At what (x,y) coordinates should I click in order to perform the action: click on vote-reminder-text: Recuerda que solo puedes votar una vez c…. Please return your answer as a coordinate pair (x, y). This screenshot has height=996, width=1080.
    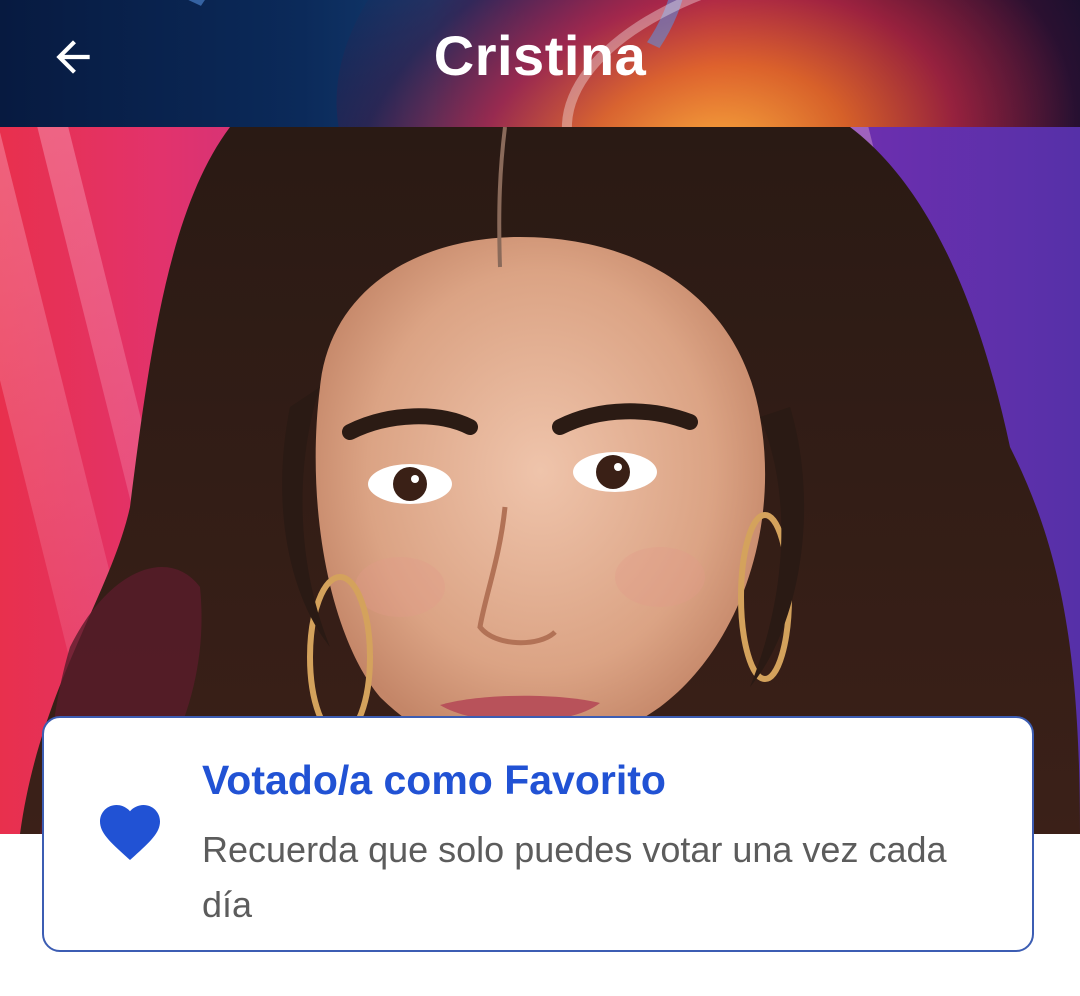
    Looking at the image, I should click on (574, 877).